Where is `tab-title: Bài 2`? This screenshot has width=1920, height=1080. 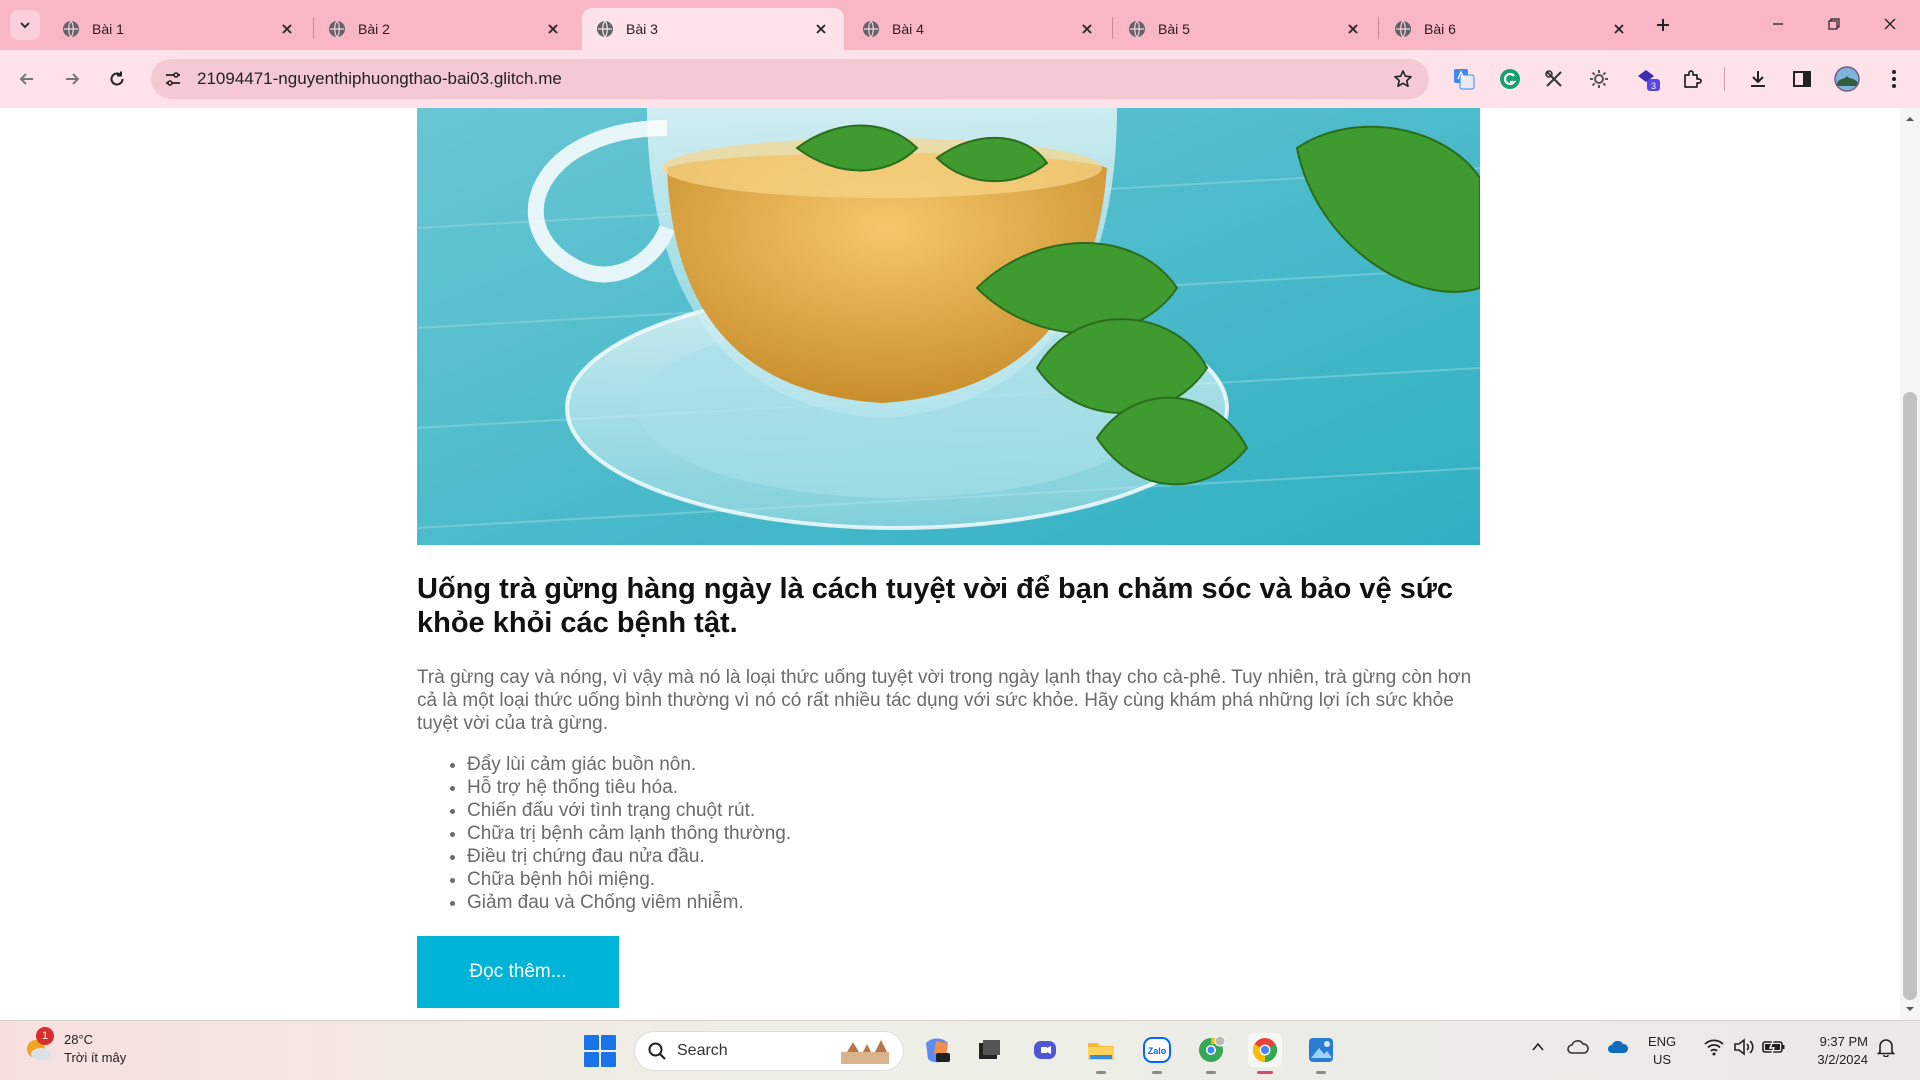
tab-title: Bài 2 is located at coordinates (374, 29).